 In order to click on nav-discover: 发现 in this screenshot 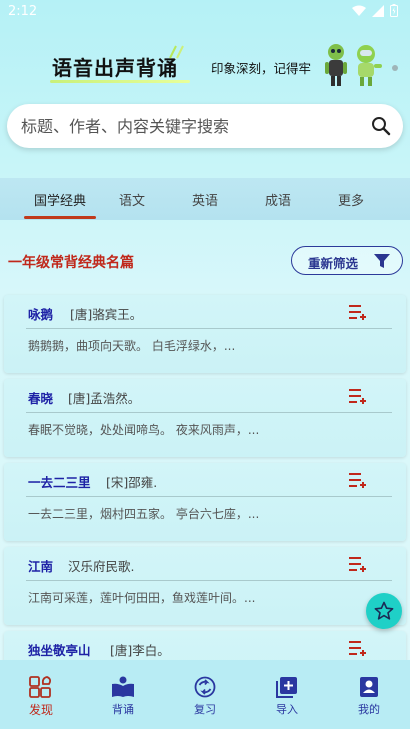, I will do `click(41, 694)`.